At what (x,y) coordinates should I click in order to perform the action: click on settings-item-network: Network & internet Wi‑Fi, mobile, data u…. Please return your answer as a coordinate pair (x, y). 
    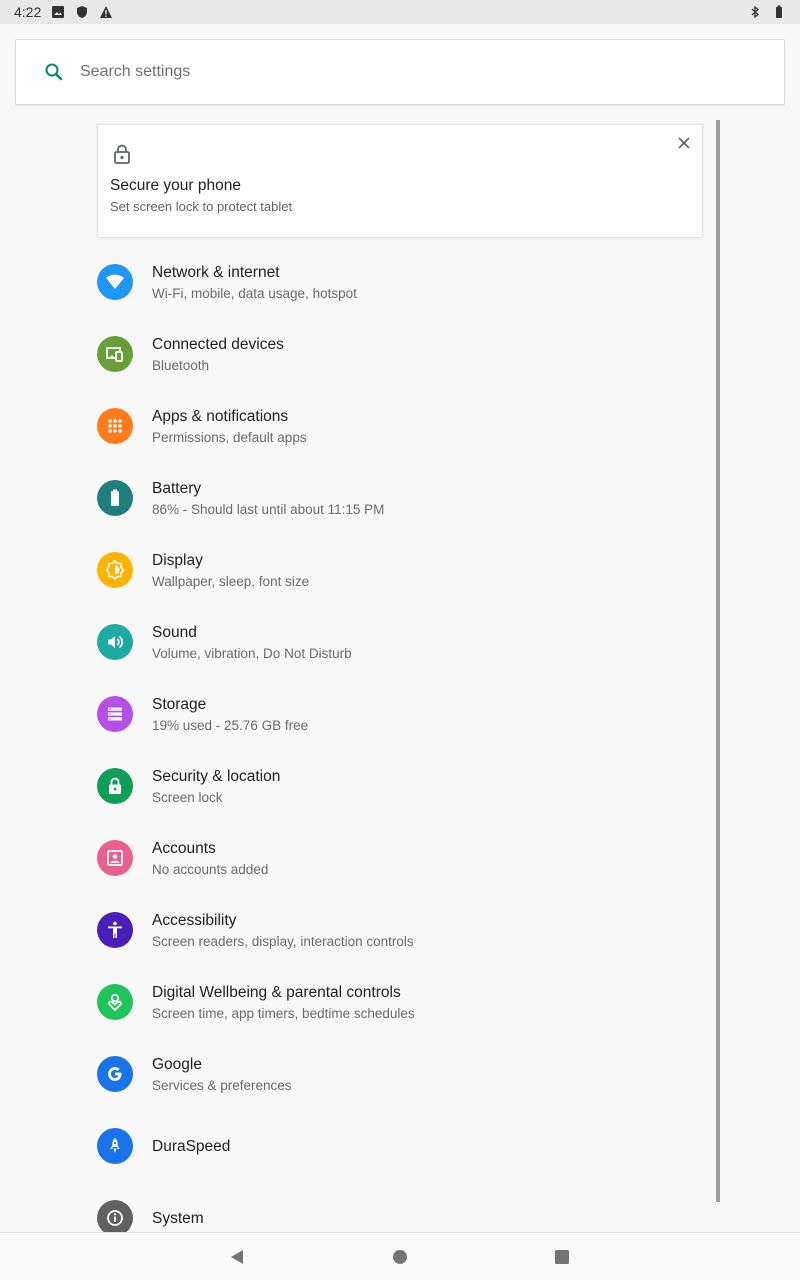
    Looking at the image, I should click on (358, 282).